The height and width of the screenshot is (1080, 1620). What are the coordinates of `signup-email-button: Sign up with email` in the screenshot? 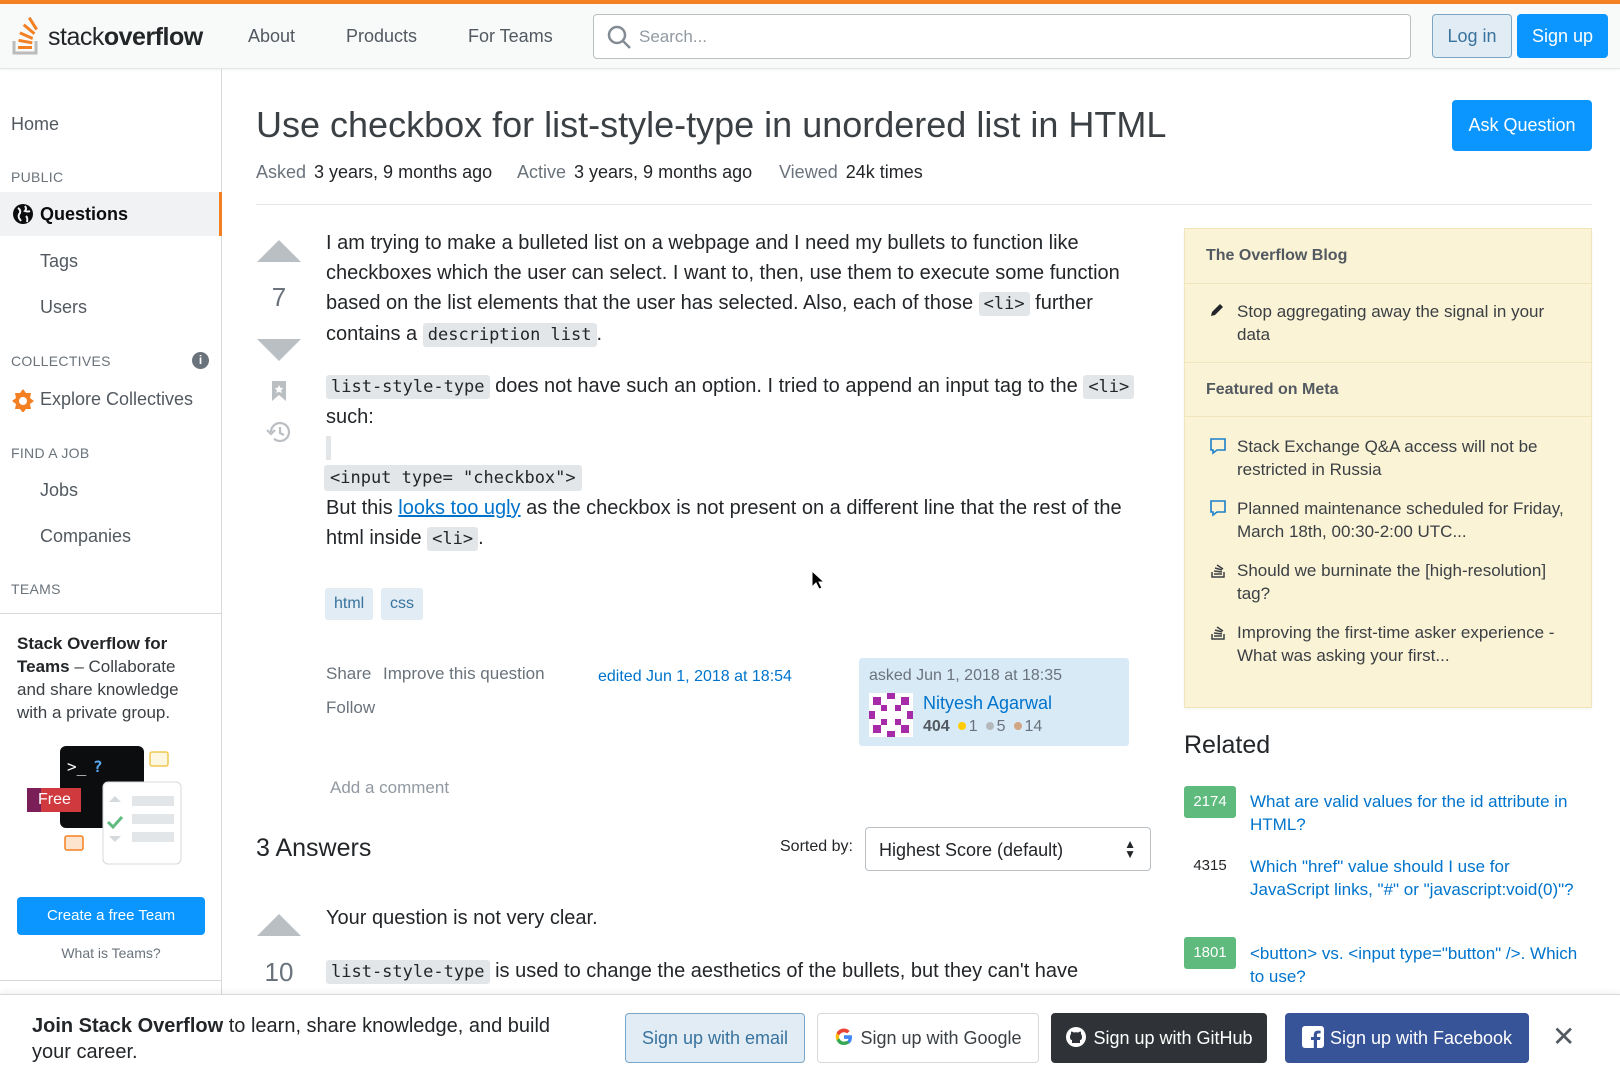 It's located at (715, 1038).